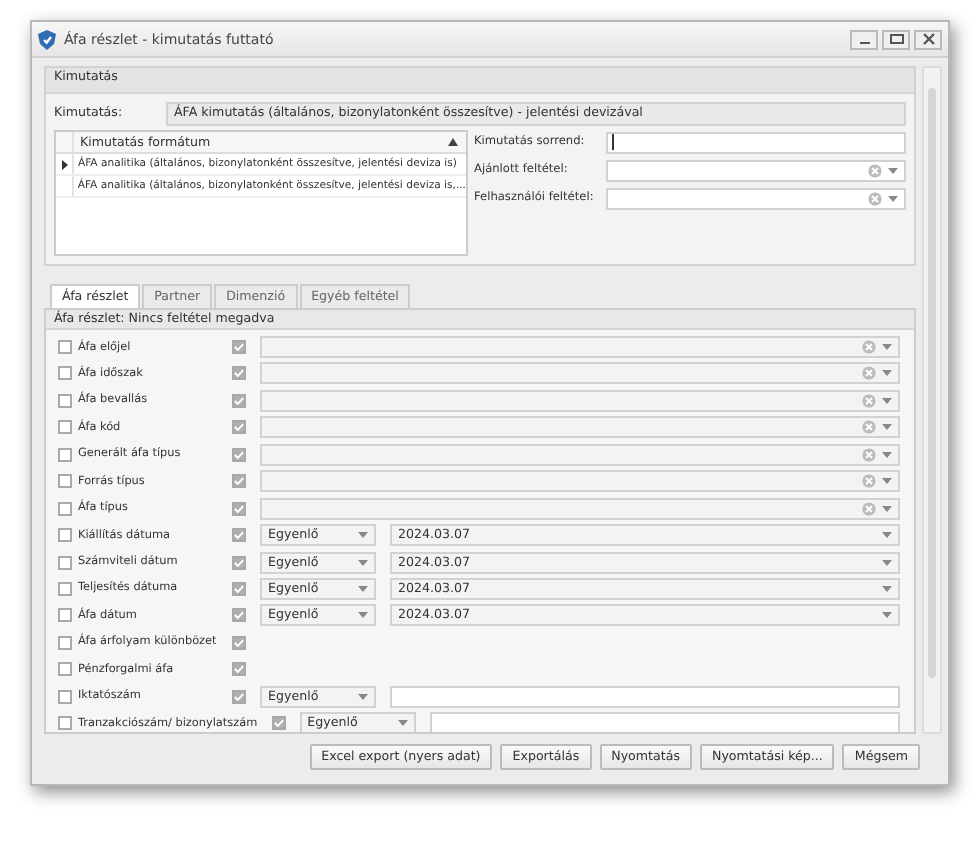 The image size is (980, 844). I want to click on shield-icon, so click(47, 39).